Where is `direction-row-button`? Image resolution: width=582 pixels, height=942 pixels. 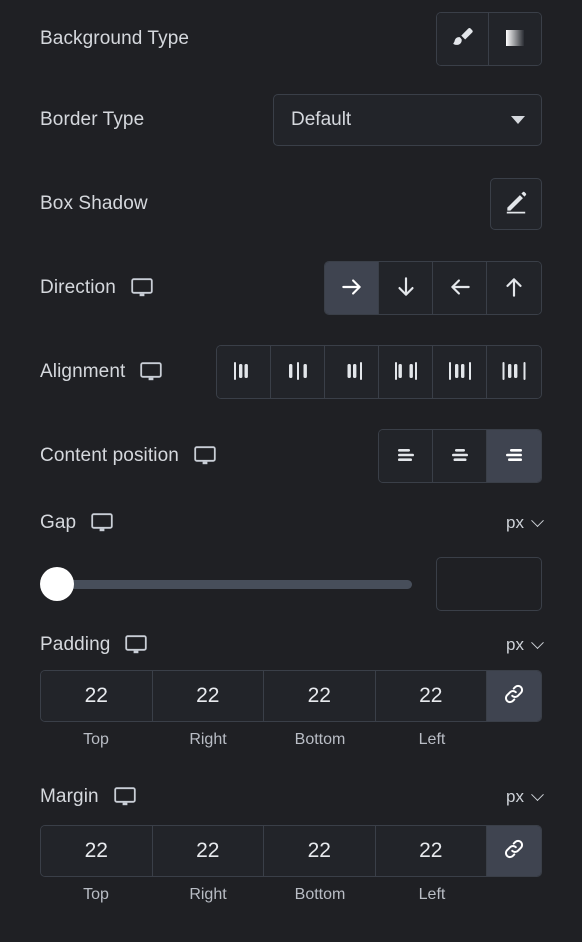 direction-row-button is located at coordinates (352, 288).